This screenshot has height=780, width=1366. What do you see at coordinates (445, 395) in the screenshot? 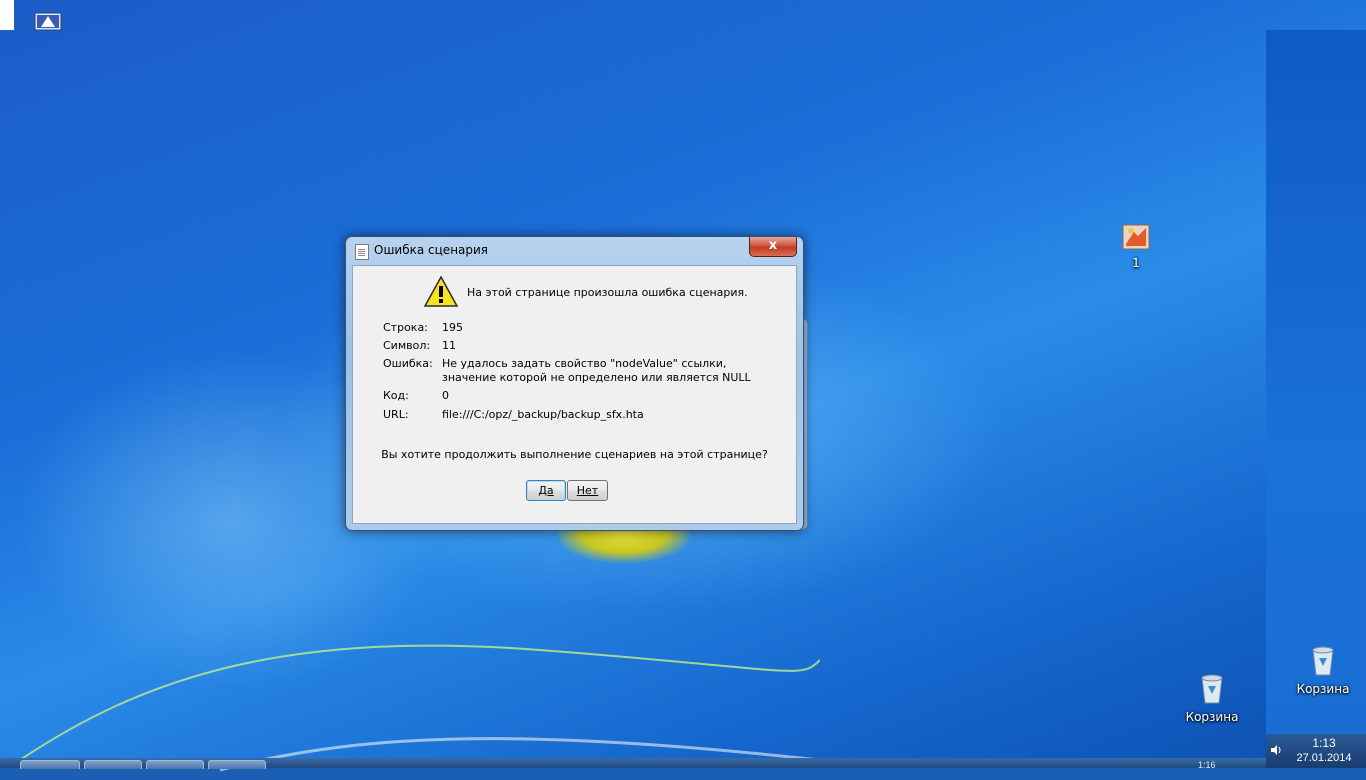
I see `field-value: 0` at bounding box center [445, 395].